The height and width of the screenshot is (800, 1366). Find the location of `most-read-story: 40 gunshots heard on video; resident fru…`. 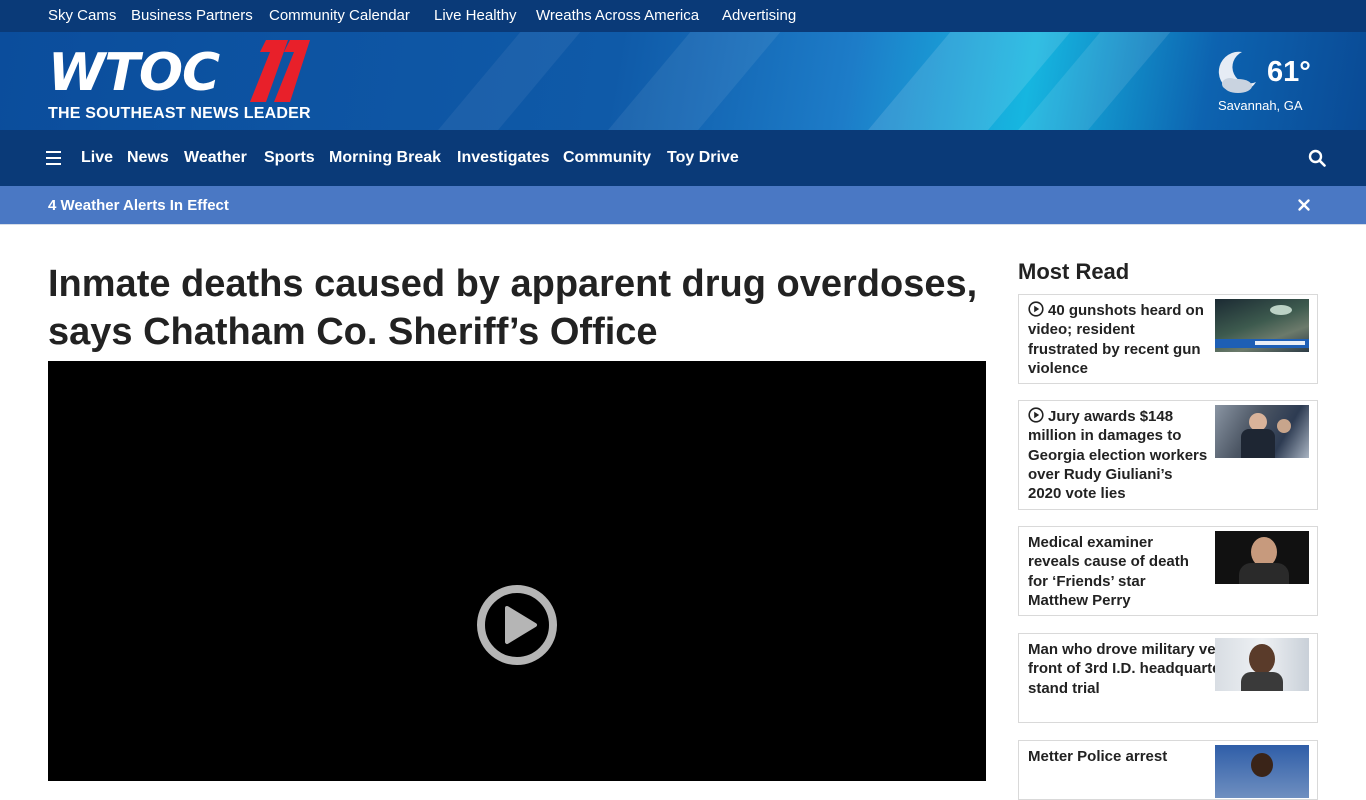

most-read-story: 40 gunshots heard on video; resident fru… is located at coordinates (1168, 339).